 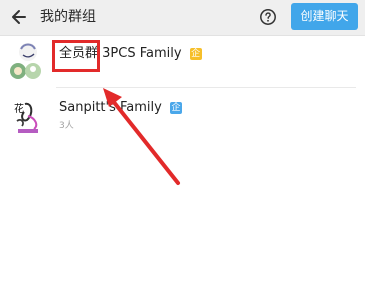 I want to click on help-button, so click(x=268, y=17).